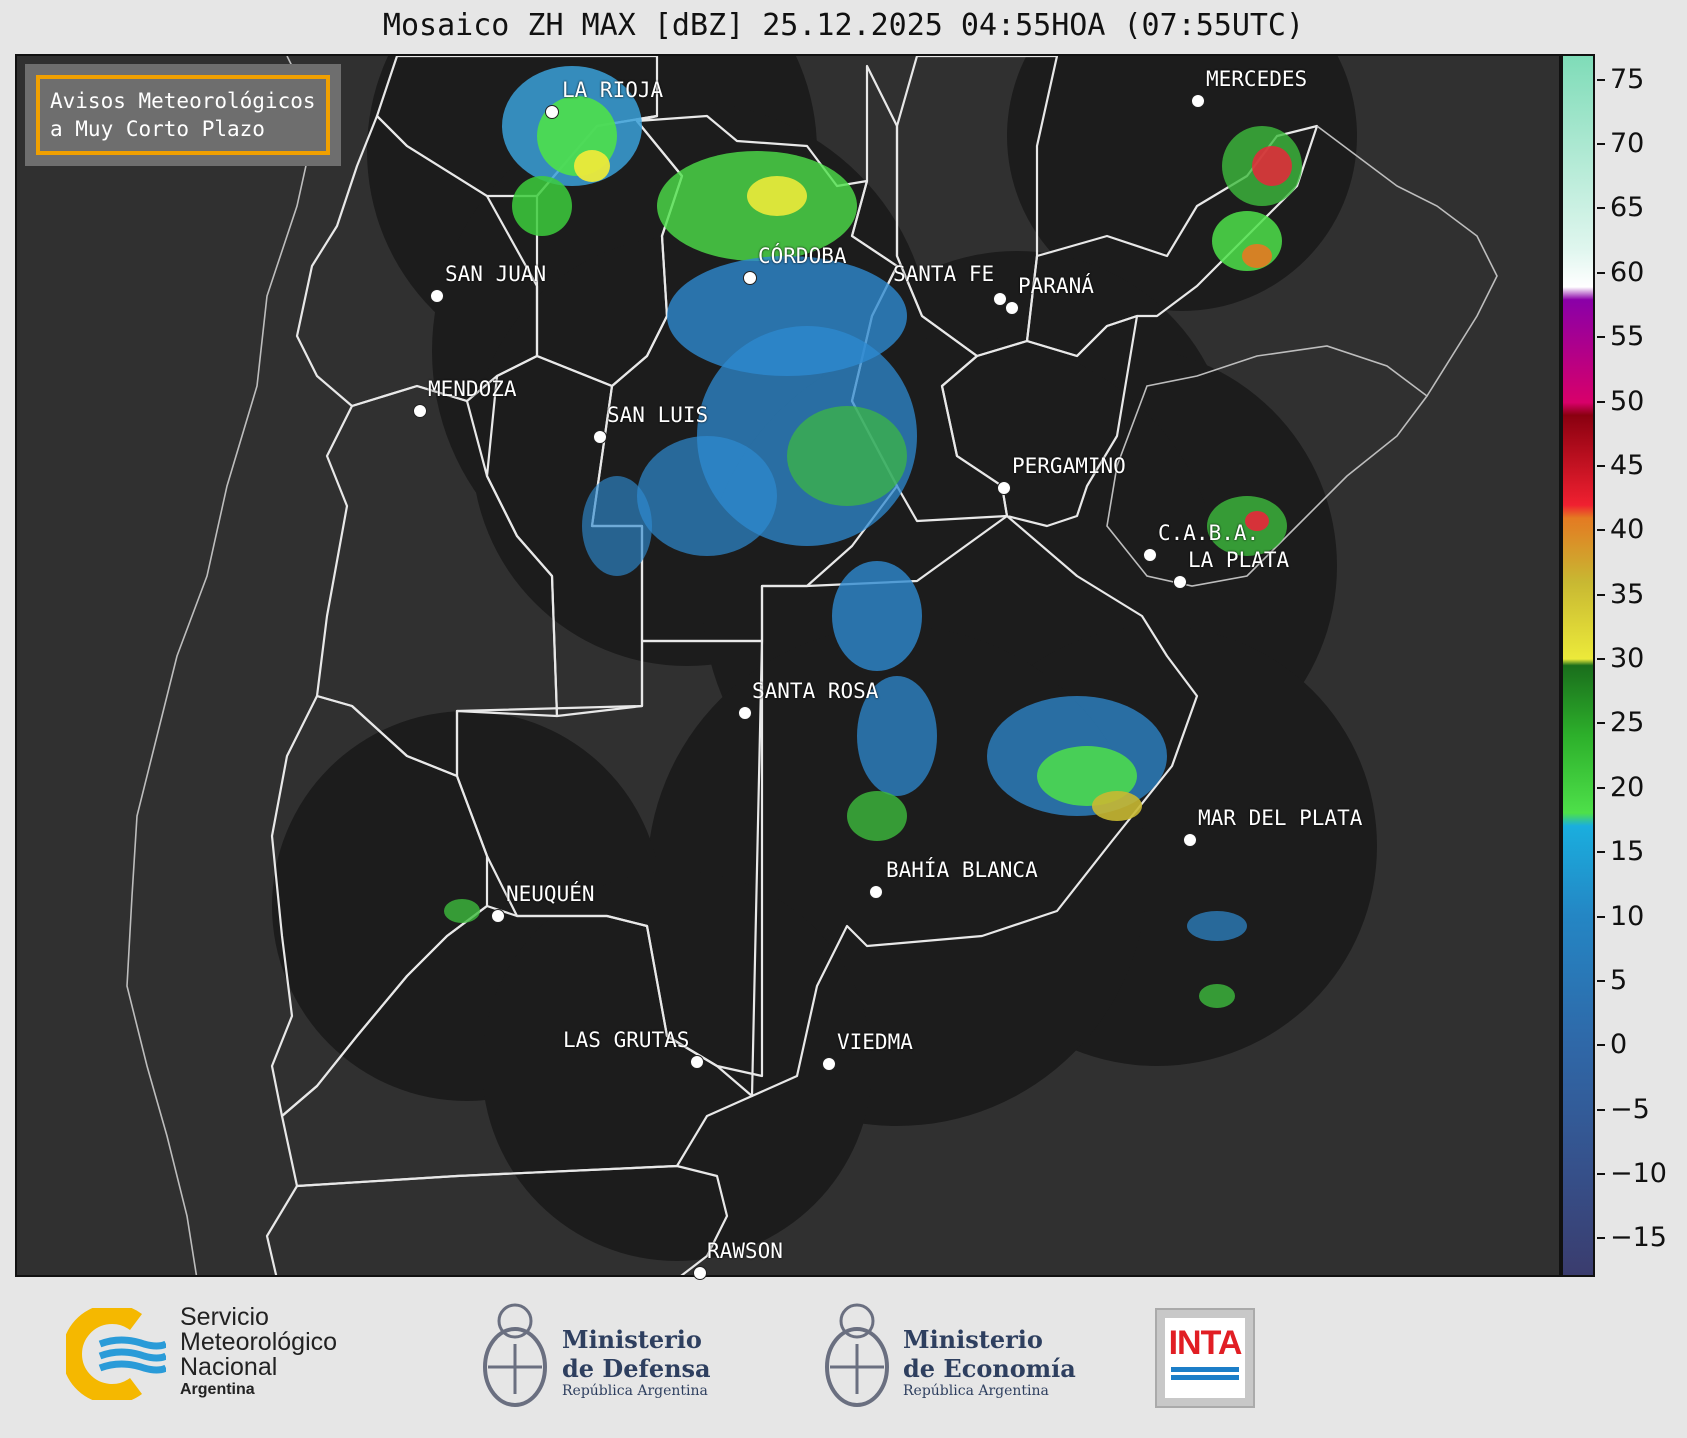 Image resolution: width=1687 pixels, height=1438 pixels. I want to click on economia-line-3: República Argentina, so click(976, 1391).